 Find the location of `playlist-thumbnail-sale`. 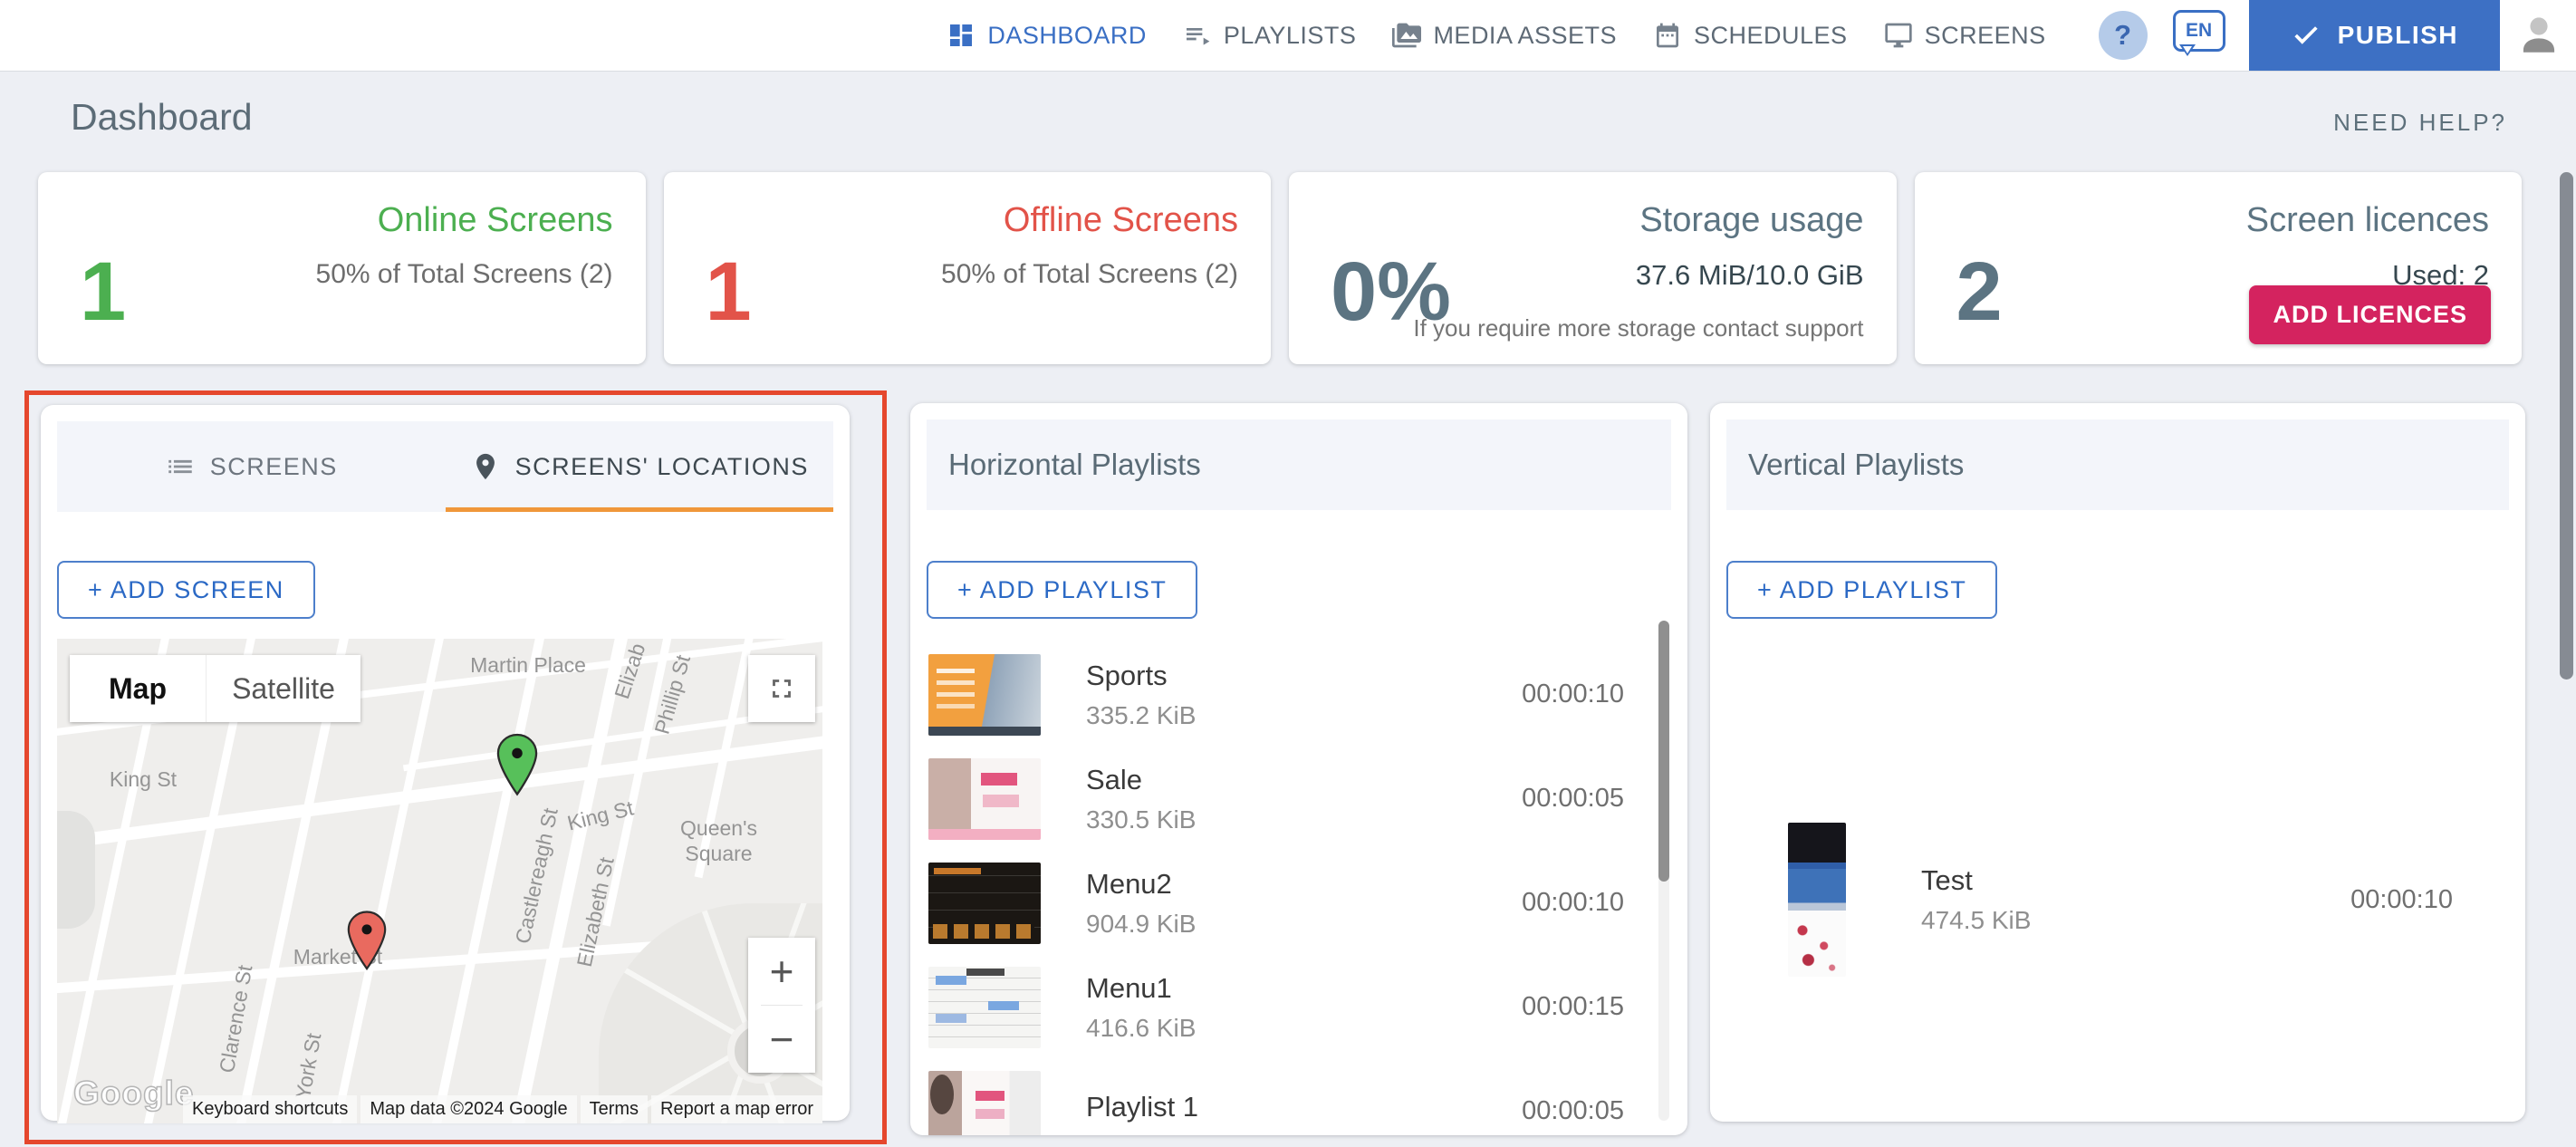

playlist-thumbnail-sale is located at coordinates (984, 799).